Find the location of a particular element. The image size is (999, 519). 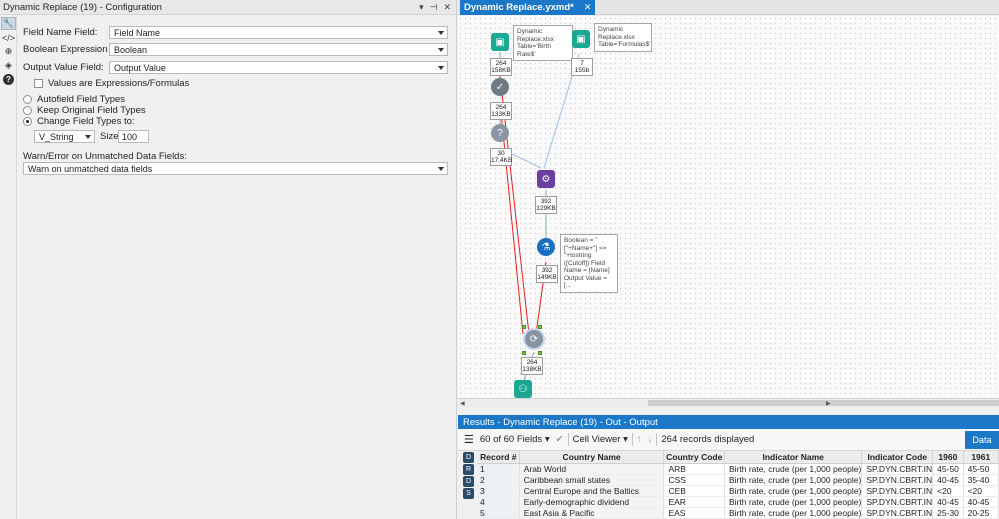

table-cell: EAS is located at coordinates (694, 513).